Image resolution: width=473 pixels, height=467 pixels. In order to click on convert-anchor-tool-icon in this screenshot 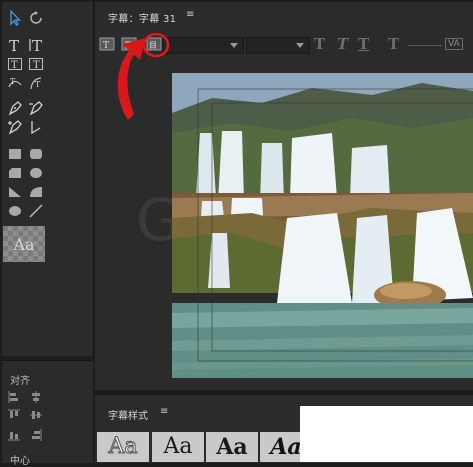, I will do `click(36, 127)`.